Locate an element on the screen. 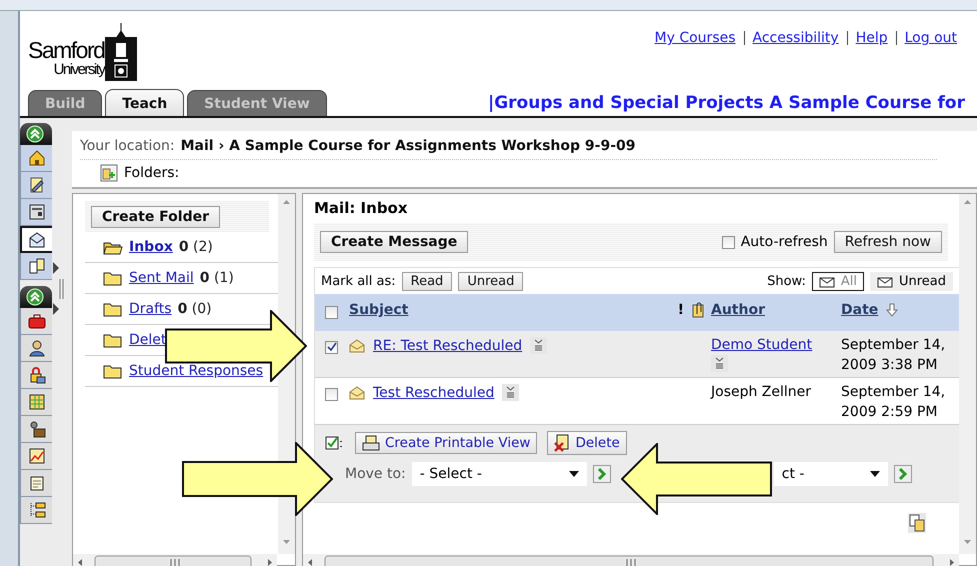 The height and width of the screenshot is (566, 977). tab: Teach is located at coordinates (144, 102).